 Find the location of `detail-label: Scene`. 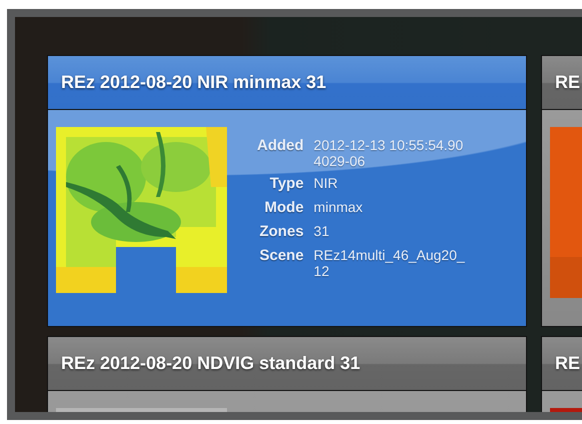

detail-label: Scene is located at coordinates (281, 256).